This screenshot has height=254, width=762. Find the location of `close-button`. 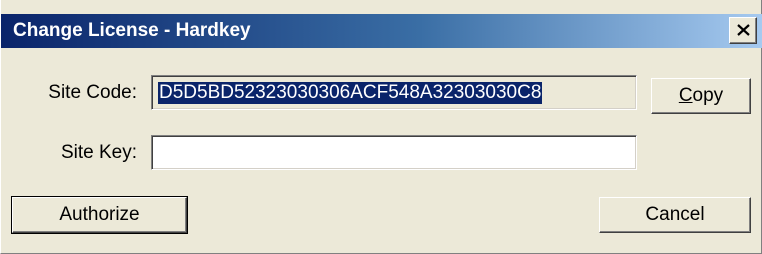

close-button is located at coordinates (743, 30).